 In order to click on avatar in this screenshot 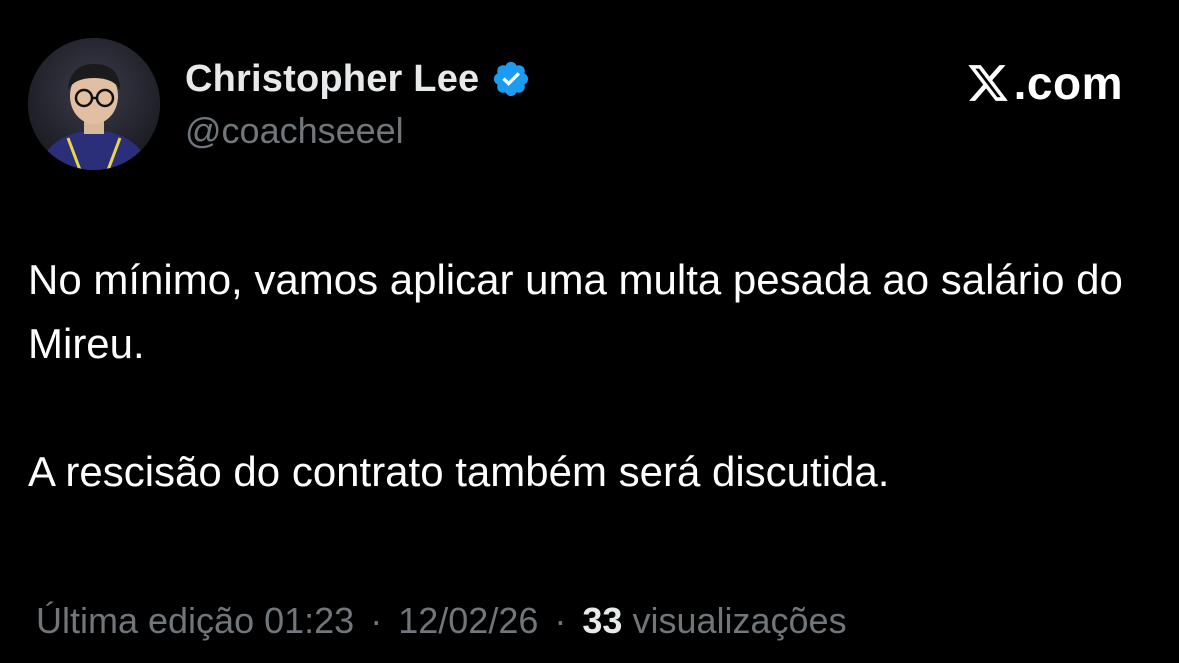, I will do `click(94, 104)`.